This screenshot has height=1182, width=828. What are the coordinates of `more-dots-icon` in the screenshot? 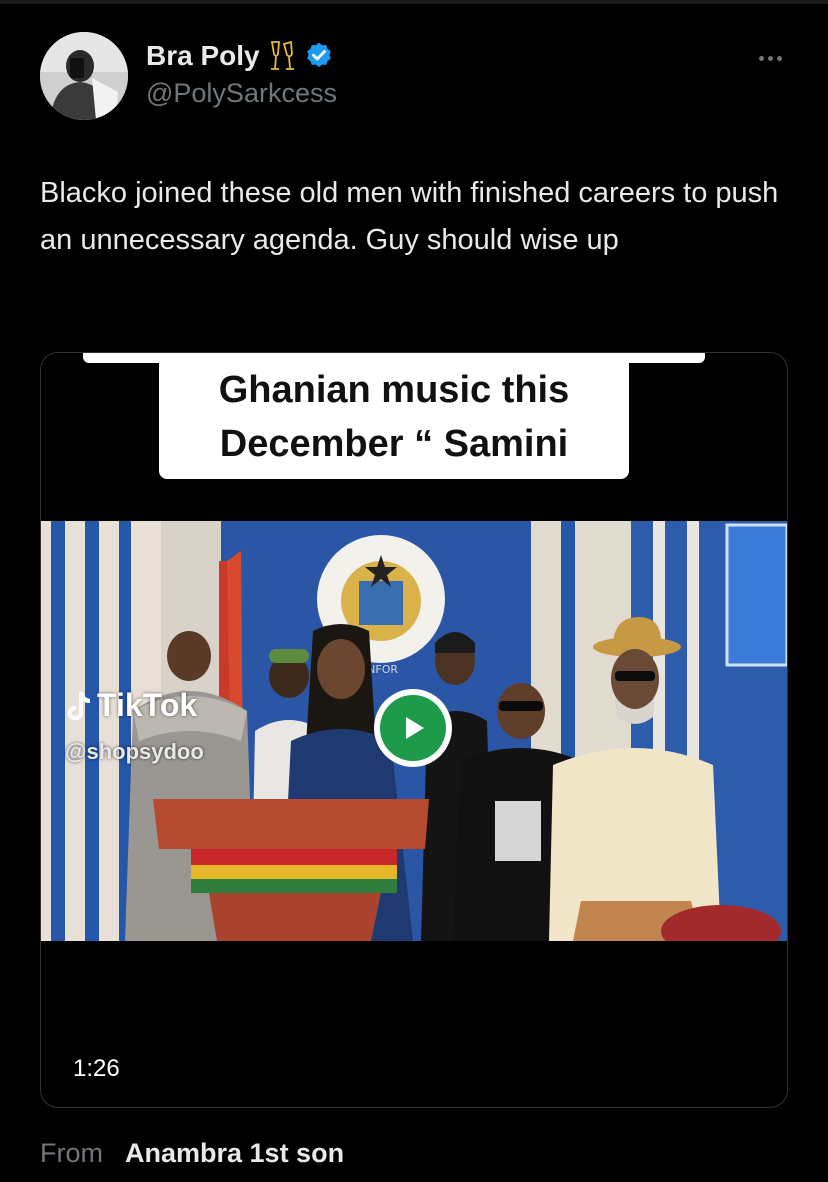 It's located at (761, 58).